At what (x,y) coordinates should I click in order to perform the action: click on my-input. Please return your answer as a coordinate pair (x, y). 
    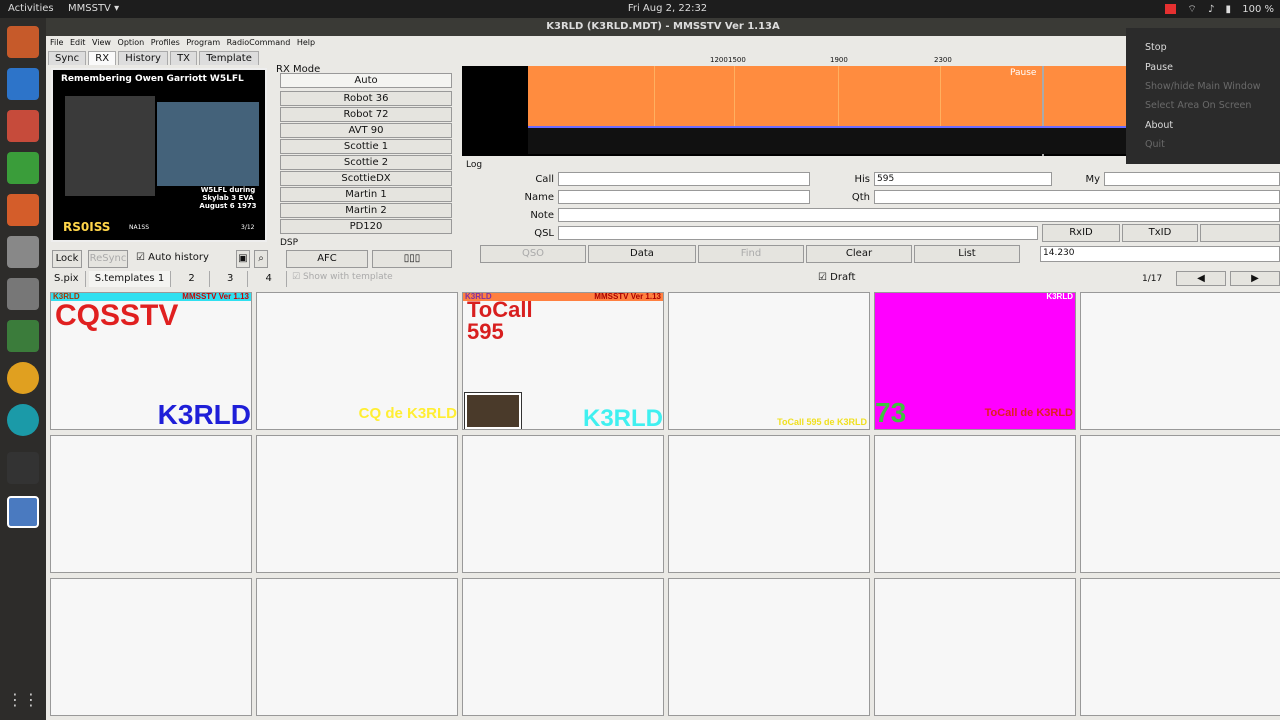
    Looking at the image, I should click on (1192, 179).